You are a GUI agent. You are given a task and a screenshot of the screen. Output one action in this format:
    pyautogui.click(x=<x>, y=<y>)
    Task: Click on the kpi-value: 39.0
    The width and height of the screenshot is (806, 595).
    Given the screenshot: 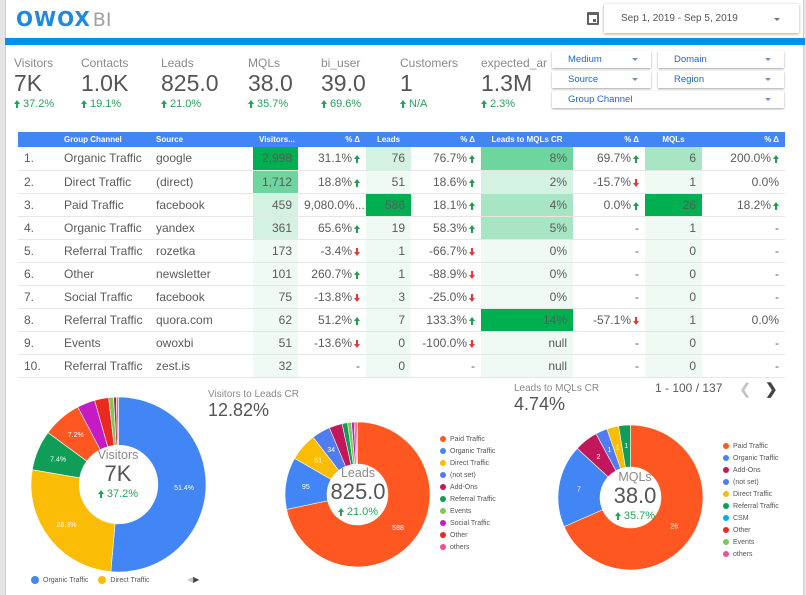 What is the action you would take?
    pyautogui.click(x=343, y=83)
    